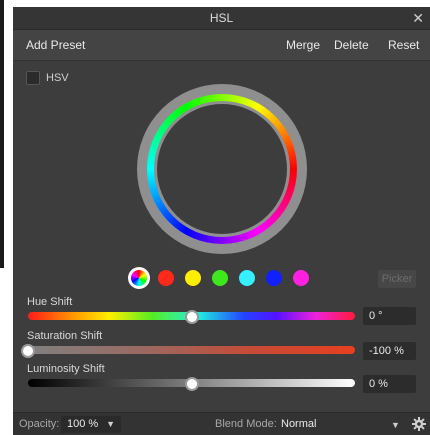  What do you see at coordinates (389, 316) in the screenshot?
I see `hue-shift-value: 0 °` at bounding box center [389, 316].